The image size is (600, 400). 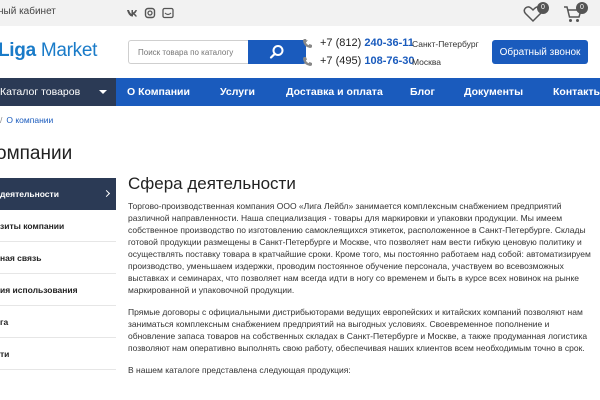 I want to click on content-heading: Сфера деятельности, so click(x=212, y=183).